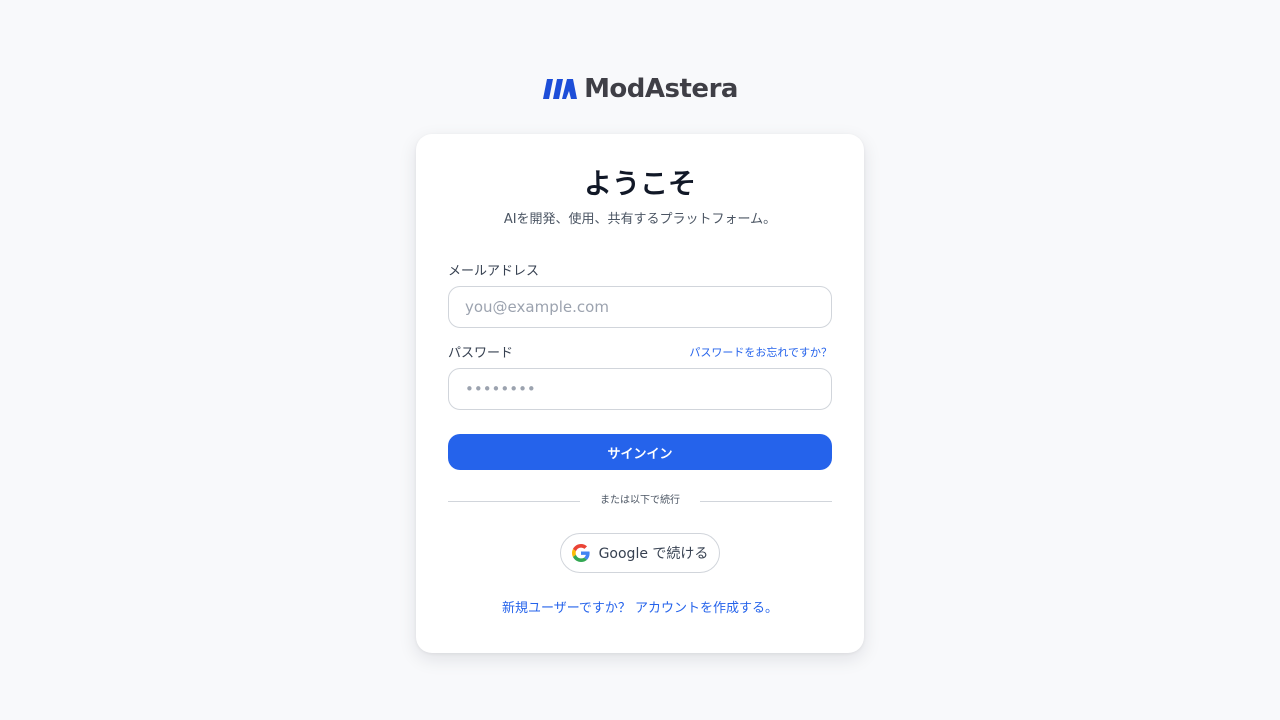 The width and height of the screenshot is (1280, 720). I want to click on divider-text: または以下で続行, so click(640, 500).